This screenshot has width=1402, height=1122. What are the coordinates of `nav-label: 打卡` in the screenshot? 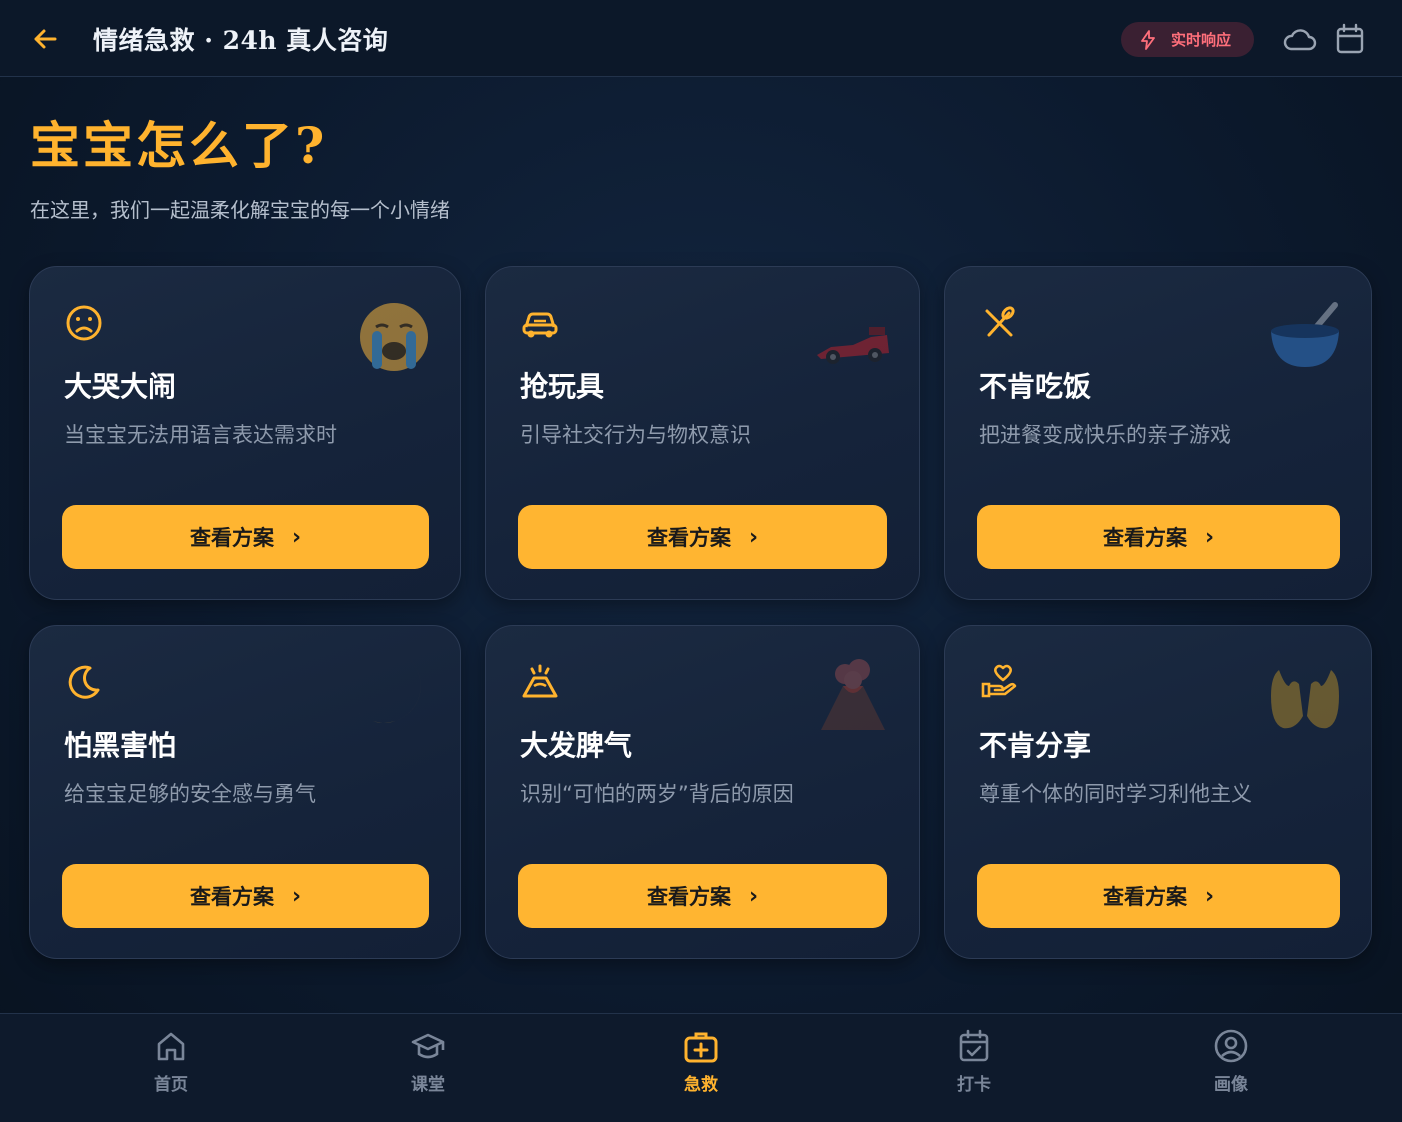 It's located at (974, 1085).